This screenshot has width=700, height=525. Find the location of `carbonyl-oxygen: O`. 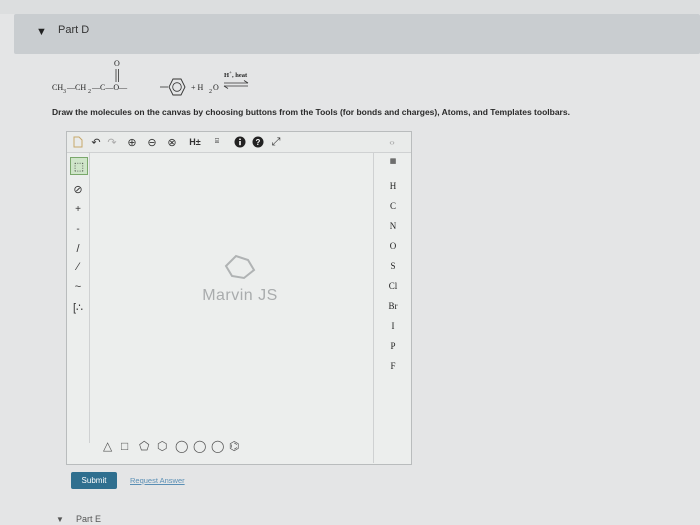

carbonyl-oxygen: O is located at coordinates (117, 63).